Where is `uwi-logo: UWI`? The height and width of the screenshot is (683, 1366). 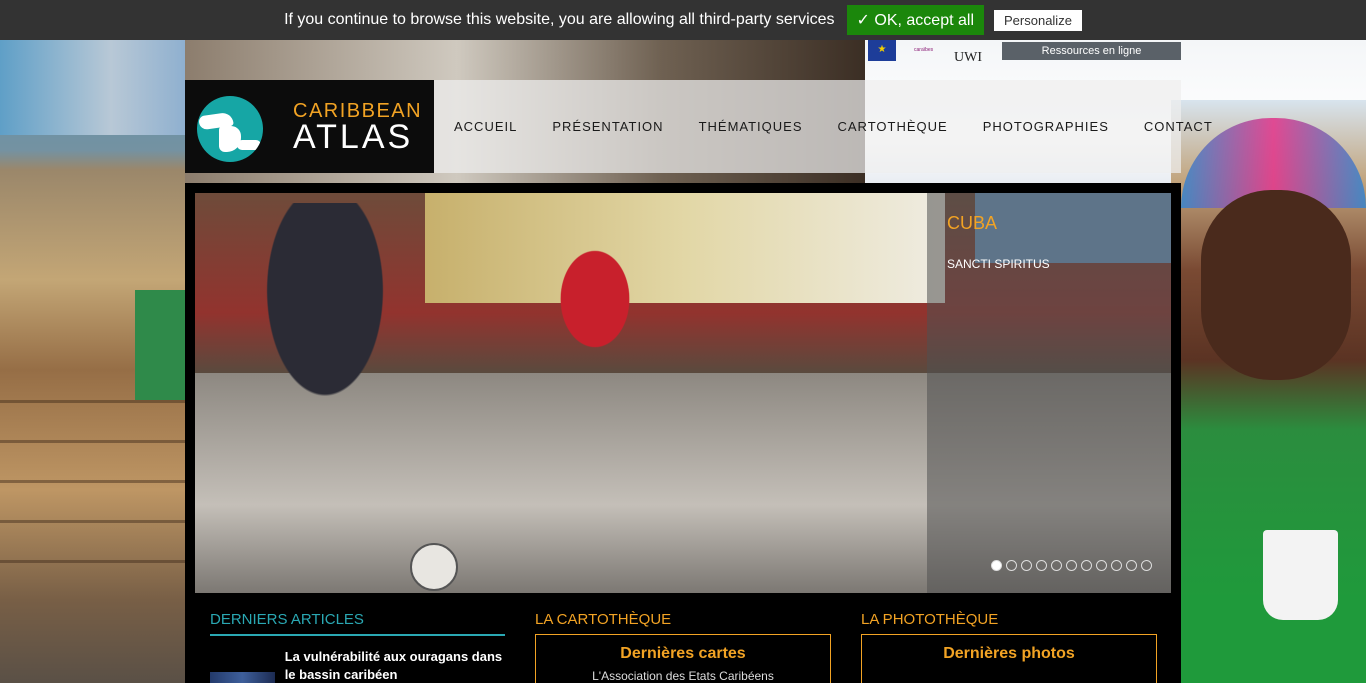 uwi-logo: UWI is located at coordinates (968, 58).